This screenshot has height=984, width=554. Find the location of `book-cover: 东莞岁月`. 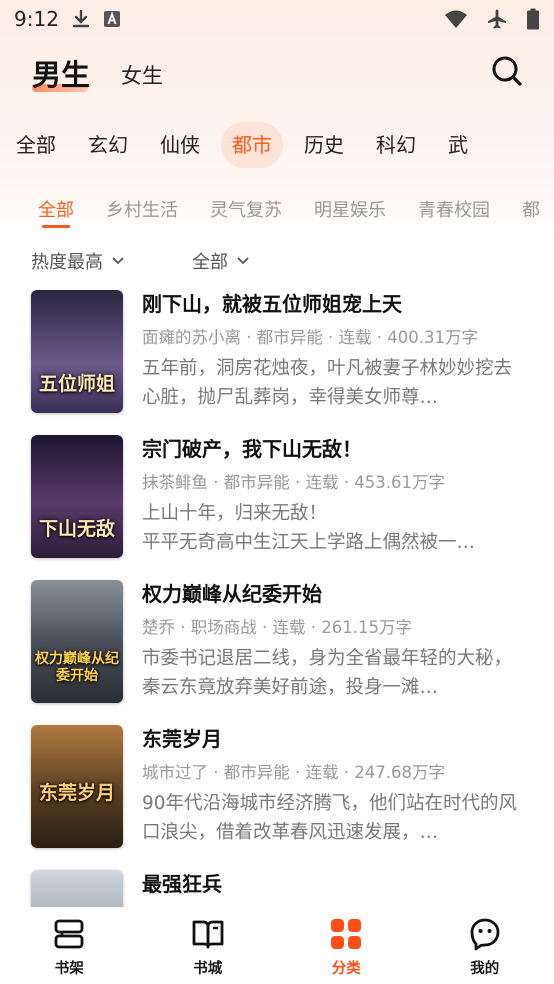

book-cover: 东莞岁月 is located at coordinates (77, 786).